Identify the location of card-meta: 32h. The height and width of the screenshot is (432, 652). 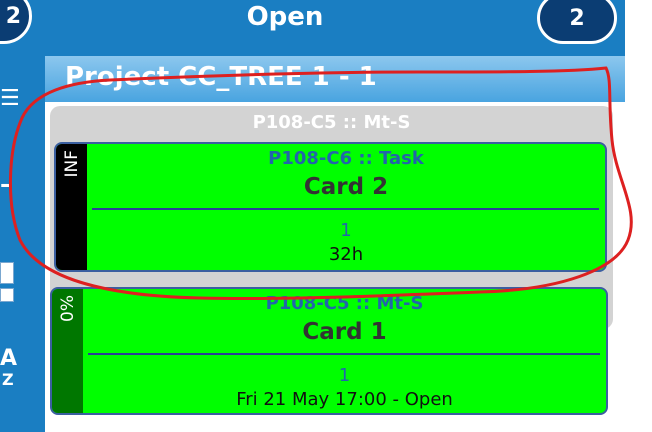
(346, 254).